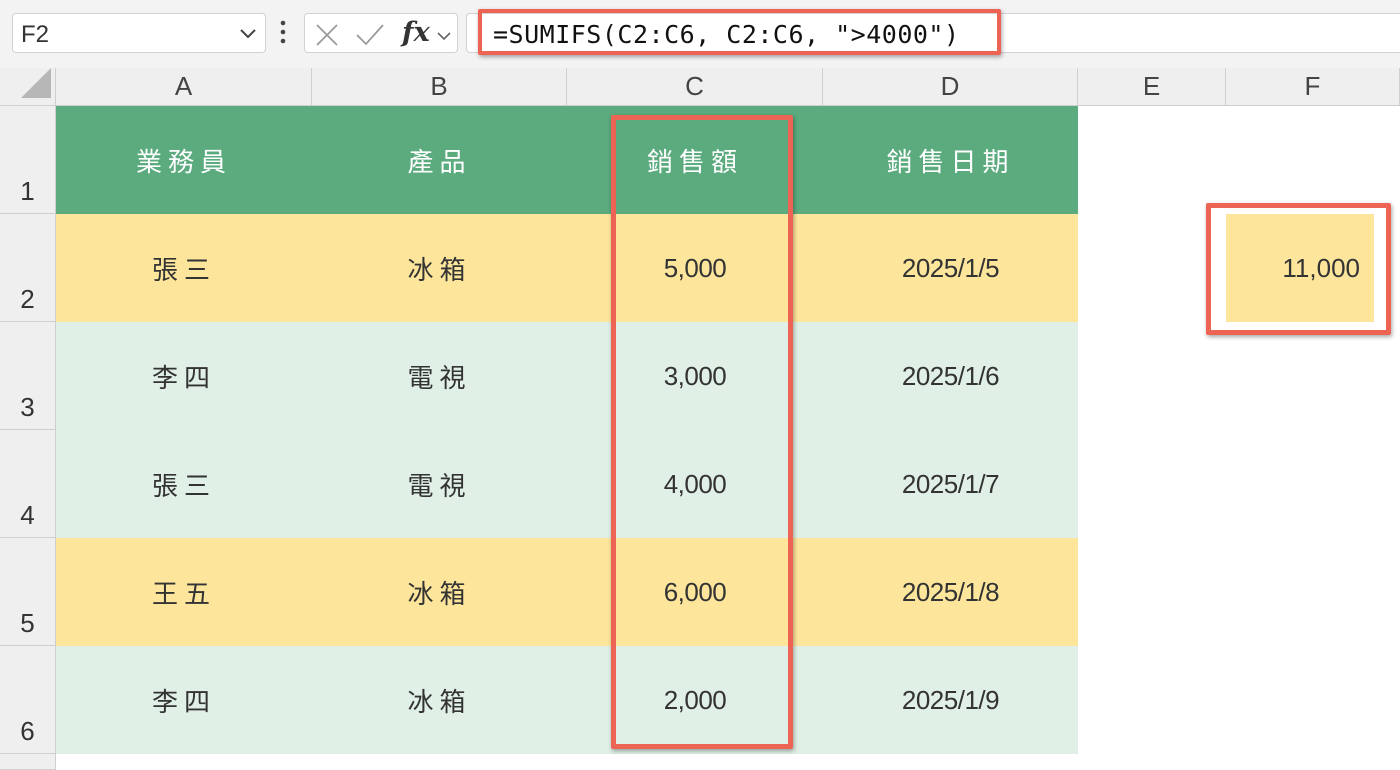 The width and height of the screenshot is (1400, 770). I want to click on cell-b4: 電視, so click(439, 484).